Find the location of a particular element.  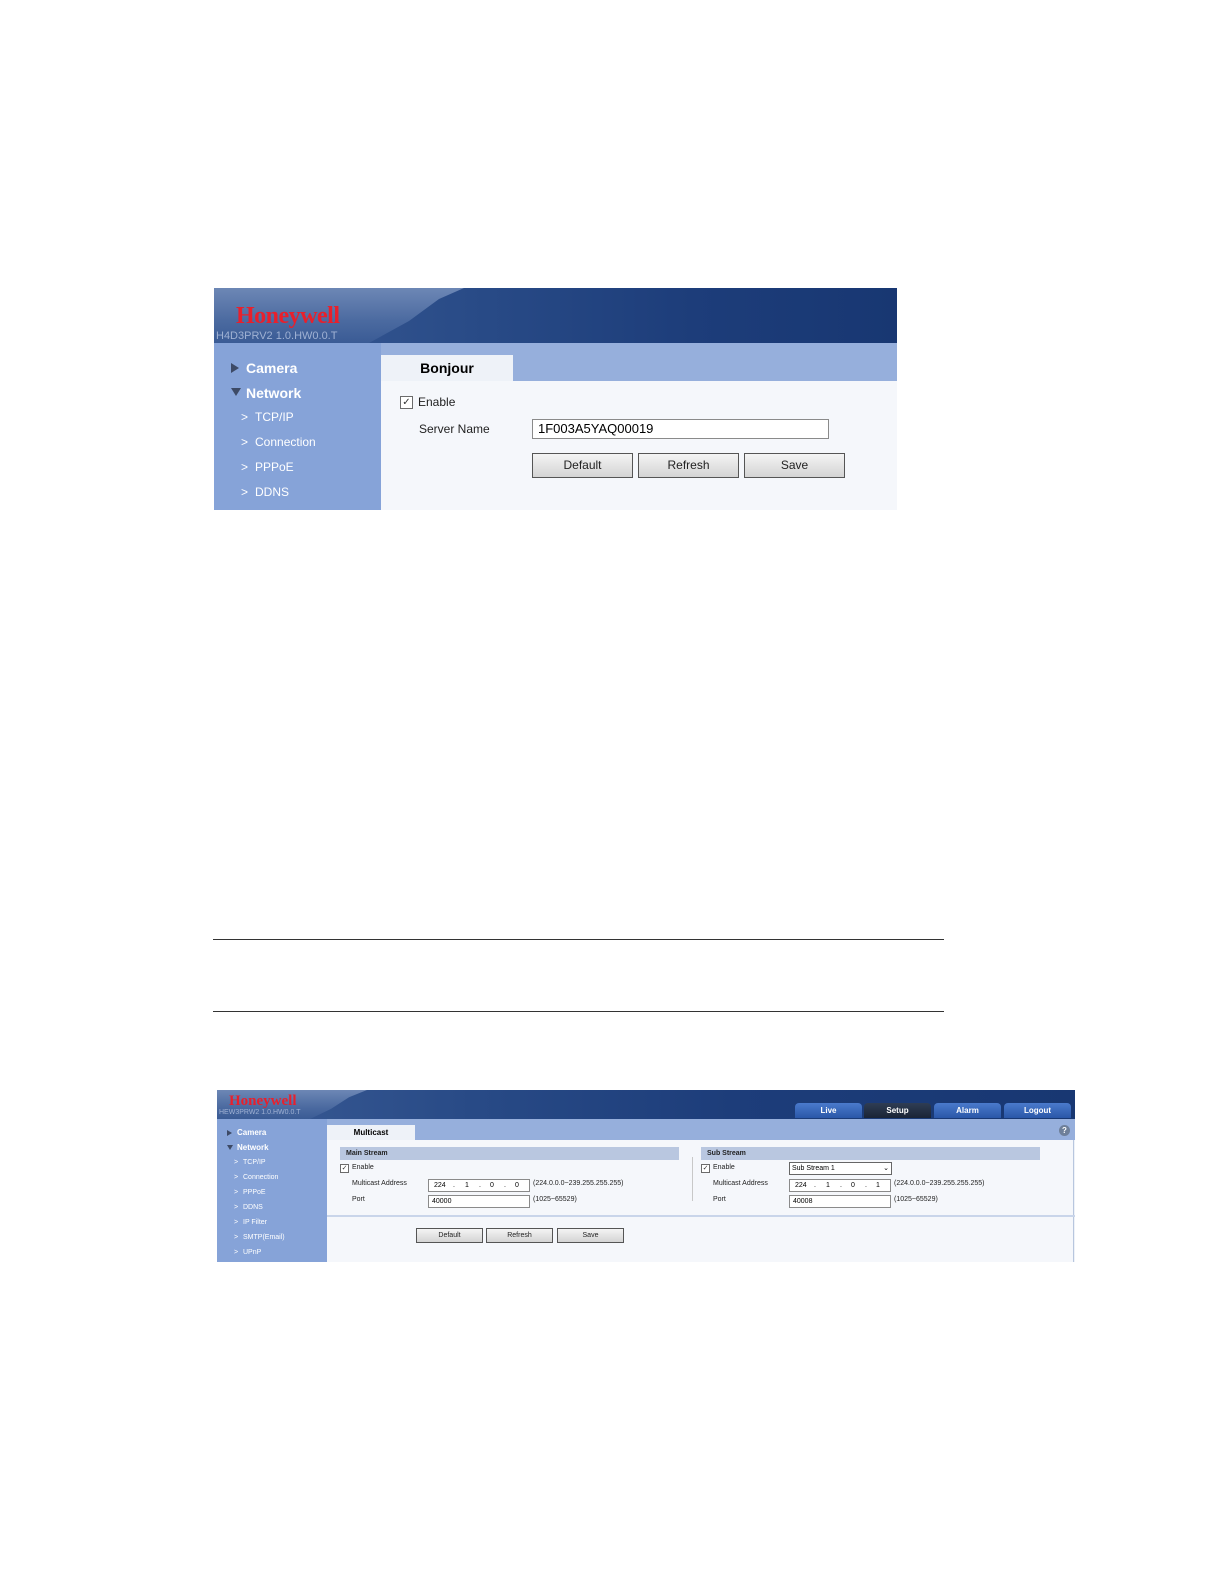

app-header: Honeywell H4D3PRV2 1.0.HW0.0.T is located at coordinates (555, 315).